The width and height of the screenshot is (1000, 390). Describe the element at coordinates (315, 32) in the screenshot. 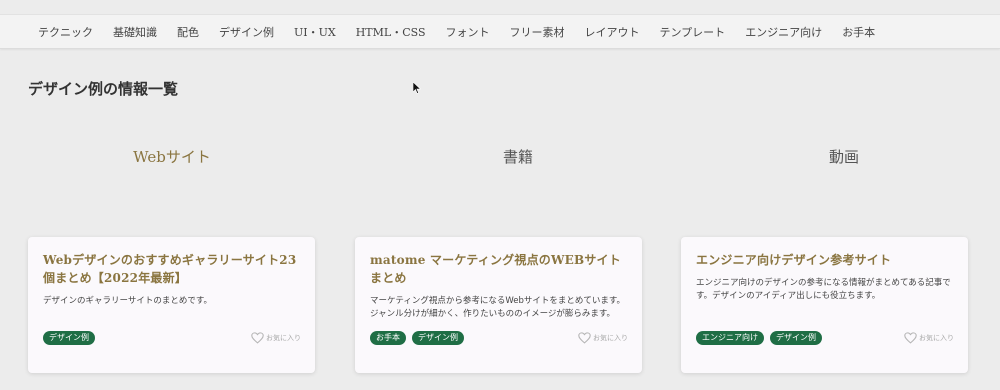

I see `nav-item-ui-ux: UI・UX` at that location.